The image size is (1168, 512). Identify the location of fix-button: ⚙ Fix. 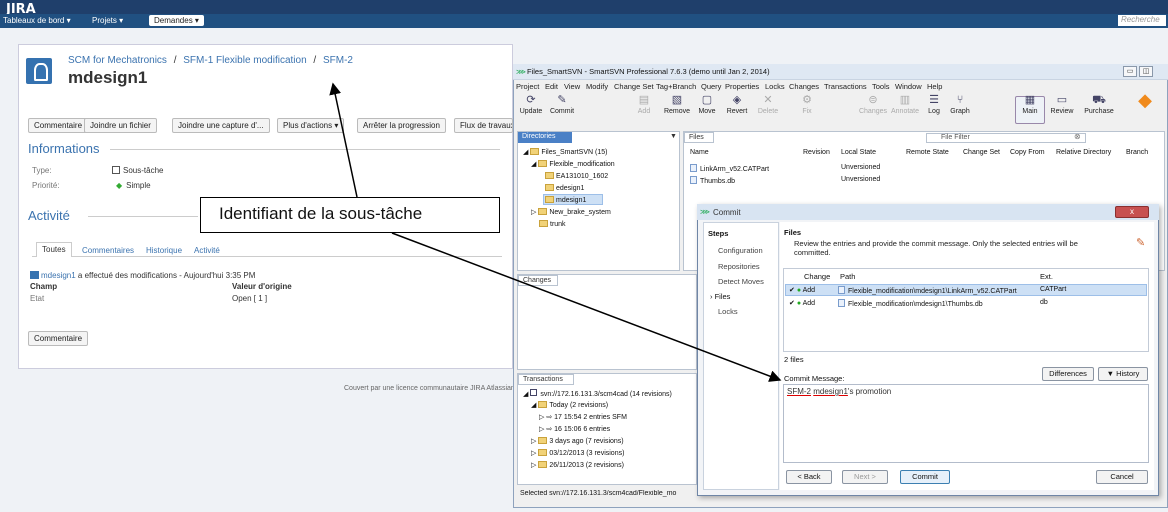
(807, 103).